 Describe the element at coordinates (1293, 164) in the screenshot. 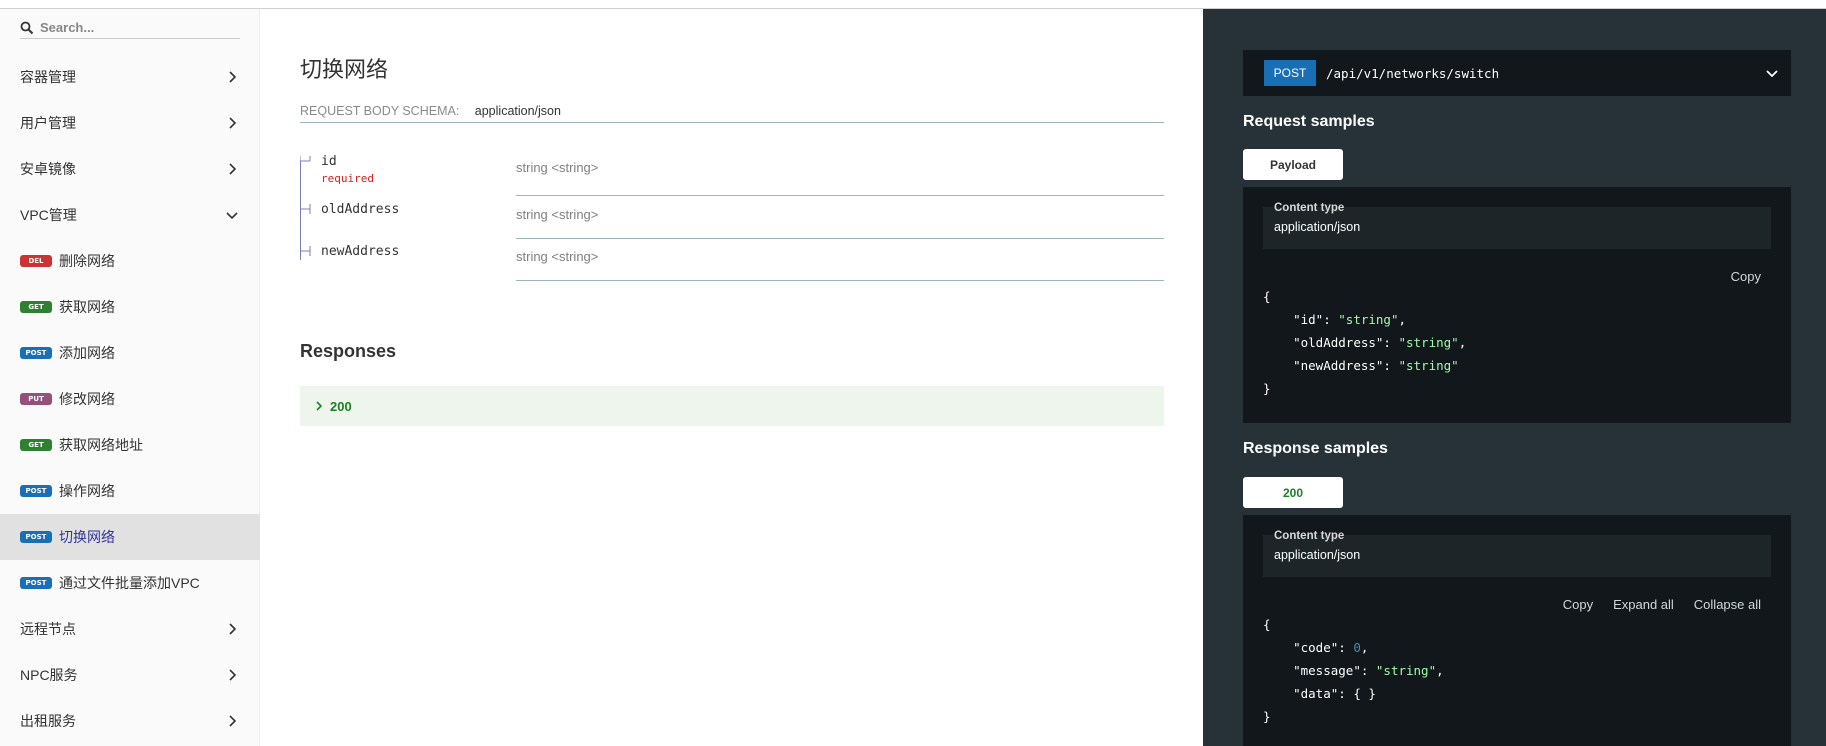

I see `tab-payload: Payload` at that location.